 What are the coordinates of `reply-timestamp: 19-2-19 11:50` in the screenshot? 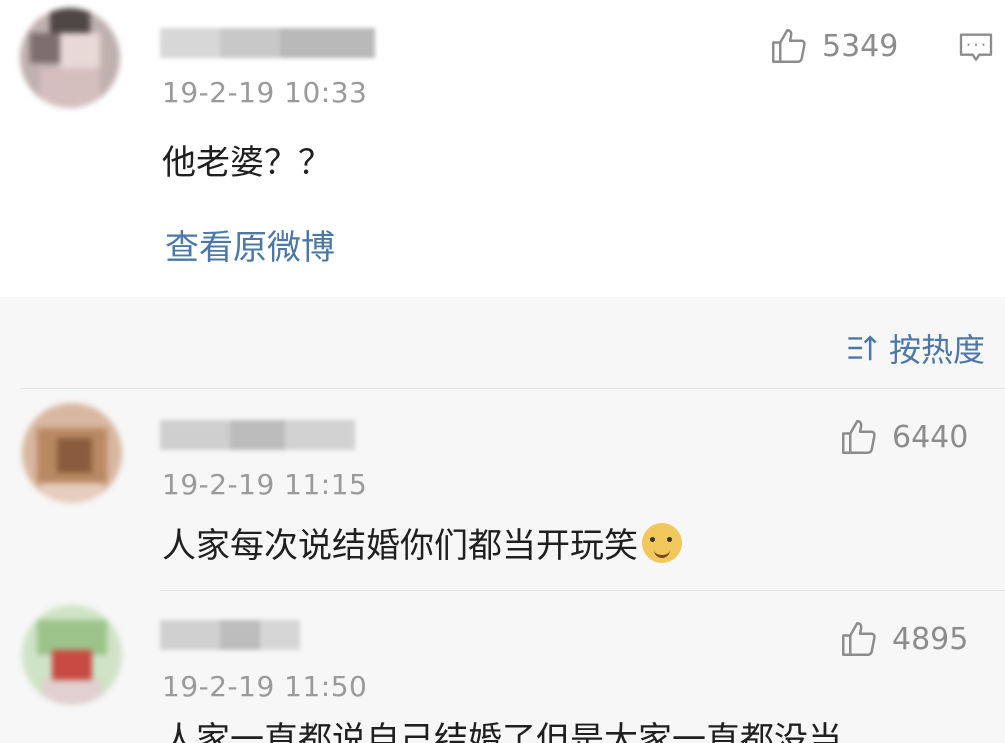 It's located at (265, 686).